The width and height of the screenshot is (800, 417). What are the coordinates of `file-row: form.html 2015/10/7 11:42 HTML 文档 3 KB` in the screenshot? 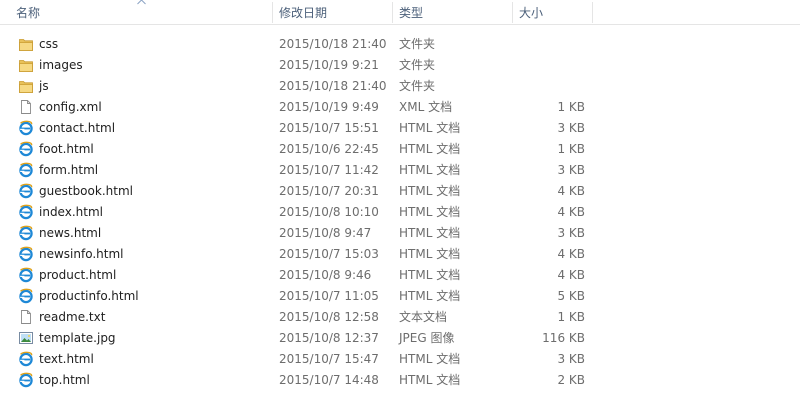 It's located at (296, 170).